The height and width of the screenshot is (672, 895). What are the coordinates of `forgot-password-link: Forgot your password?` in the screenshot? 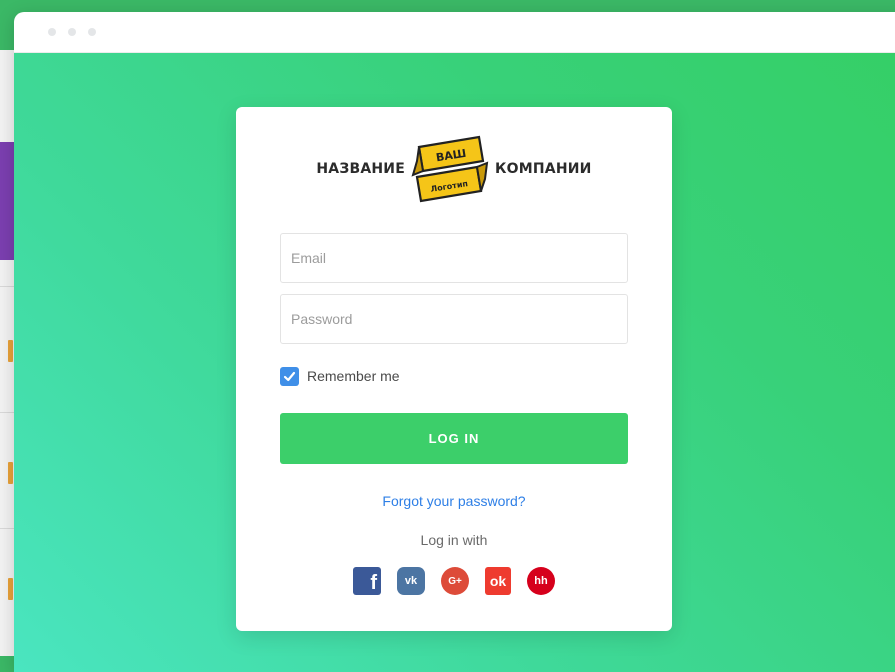 It's located at (454, 501).